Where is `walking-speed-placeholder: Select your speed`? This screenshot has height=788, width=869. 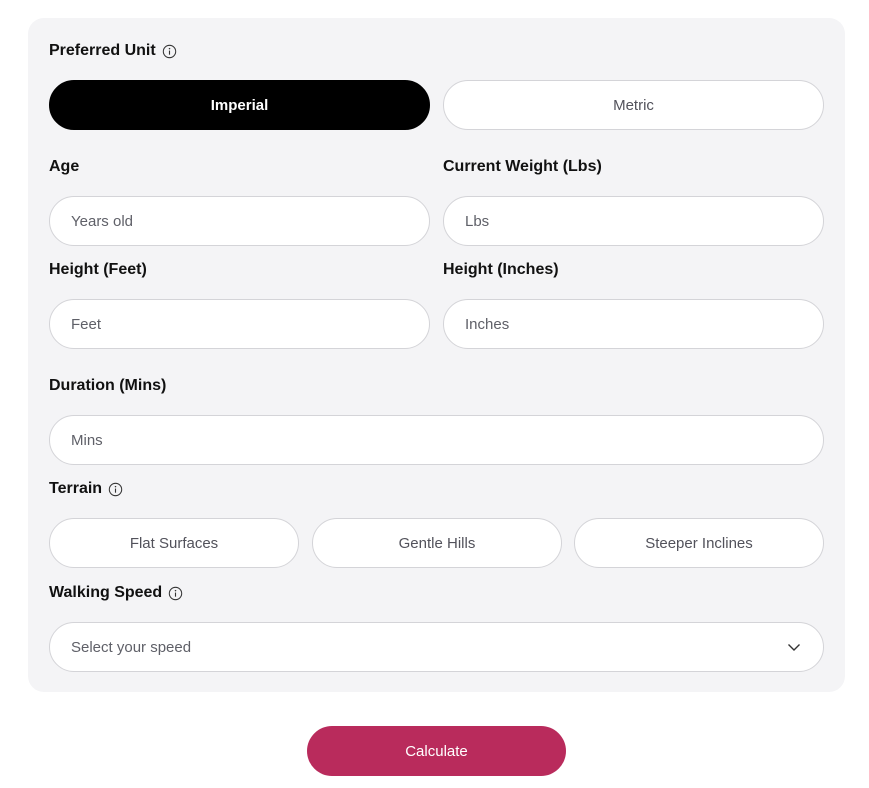
walking-speed-placeholder: Select your speed is located at coordinates (131, 647).